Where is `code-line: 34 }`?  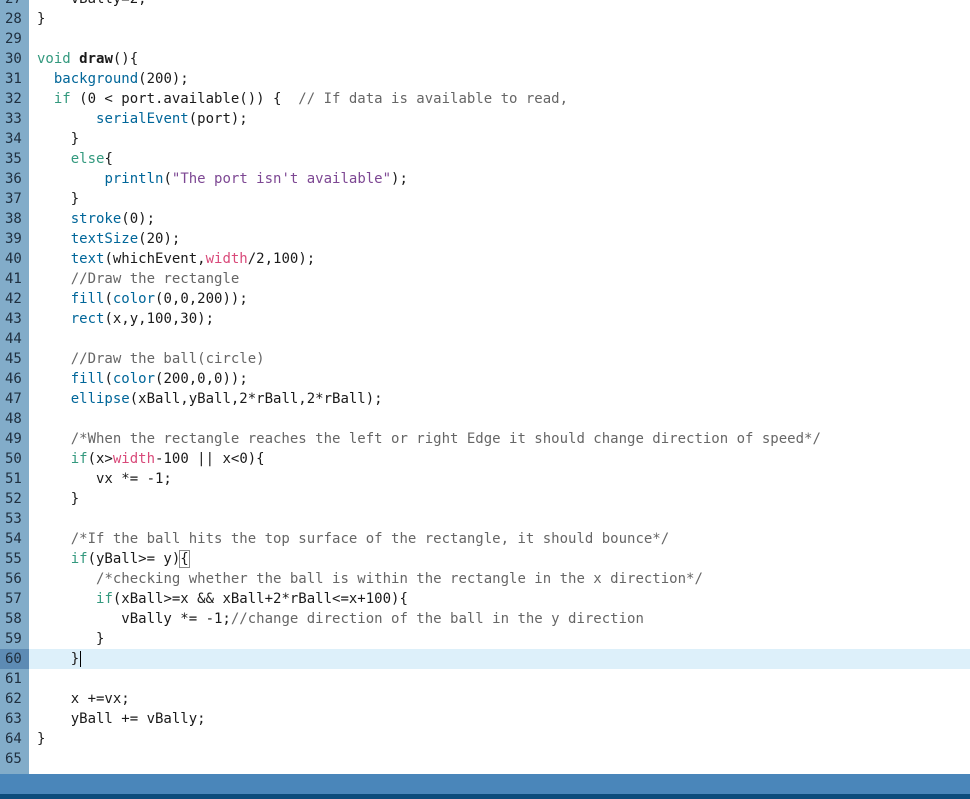
code-line: 34 } is located at coordinates (485, 139).